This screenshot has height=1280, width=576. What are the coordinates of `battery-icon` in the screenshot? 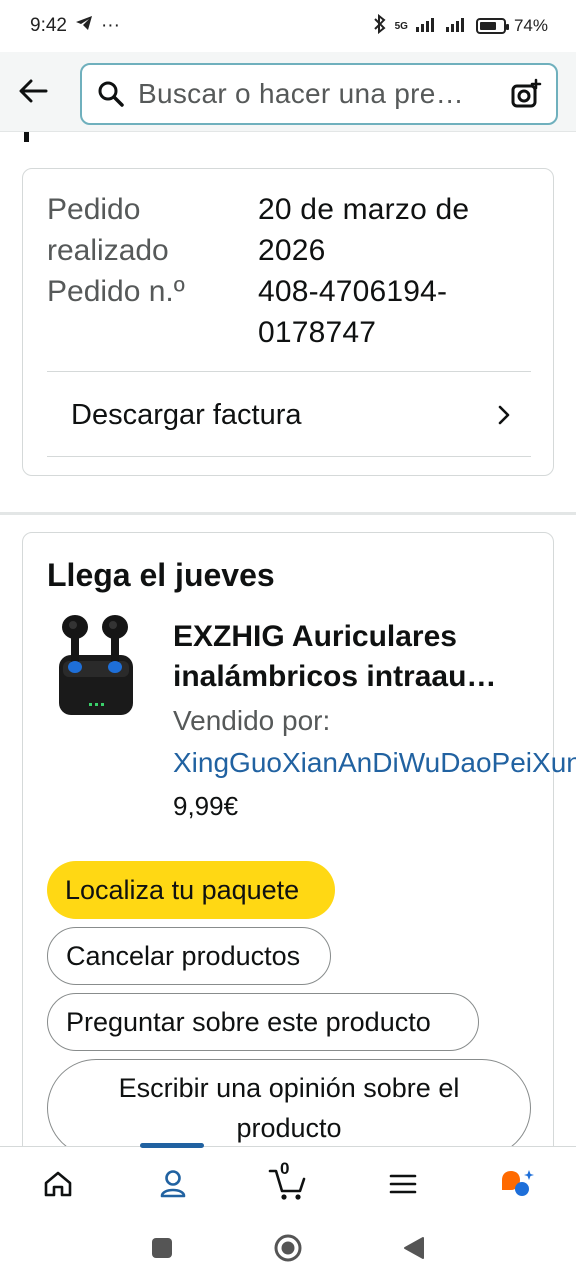 It's located at (492, 26).